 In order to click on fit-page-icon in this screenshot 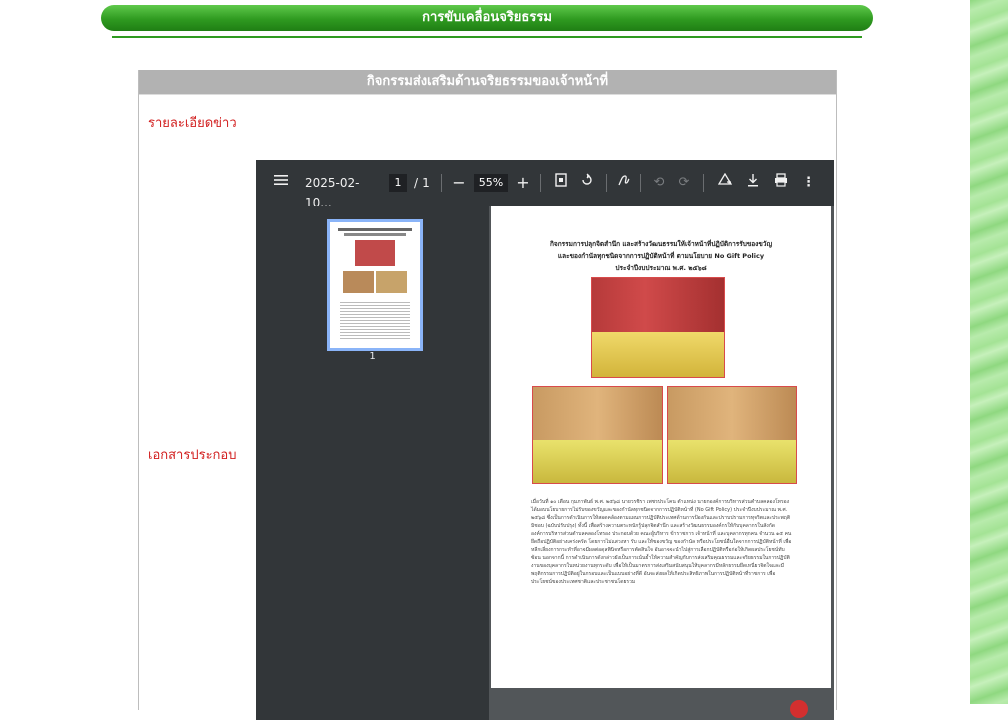, I will do `click(561, 183)`.